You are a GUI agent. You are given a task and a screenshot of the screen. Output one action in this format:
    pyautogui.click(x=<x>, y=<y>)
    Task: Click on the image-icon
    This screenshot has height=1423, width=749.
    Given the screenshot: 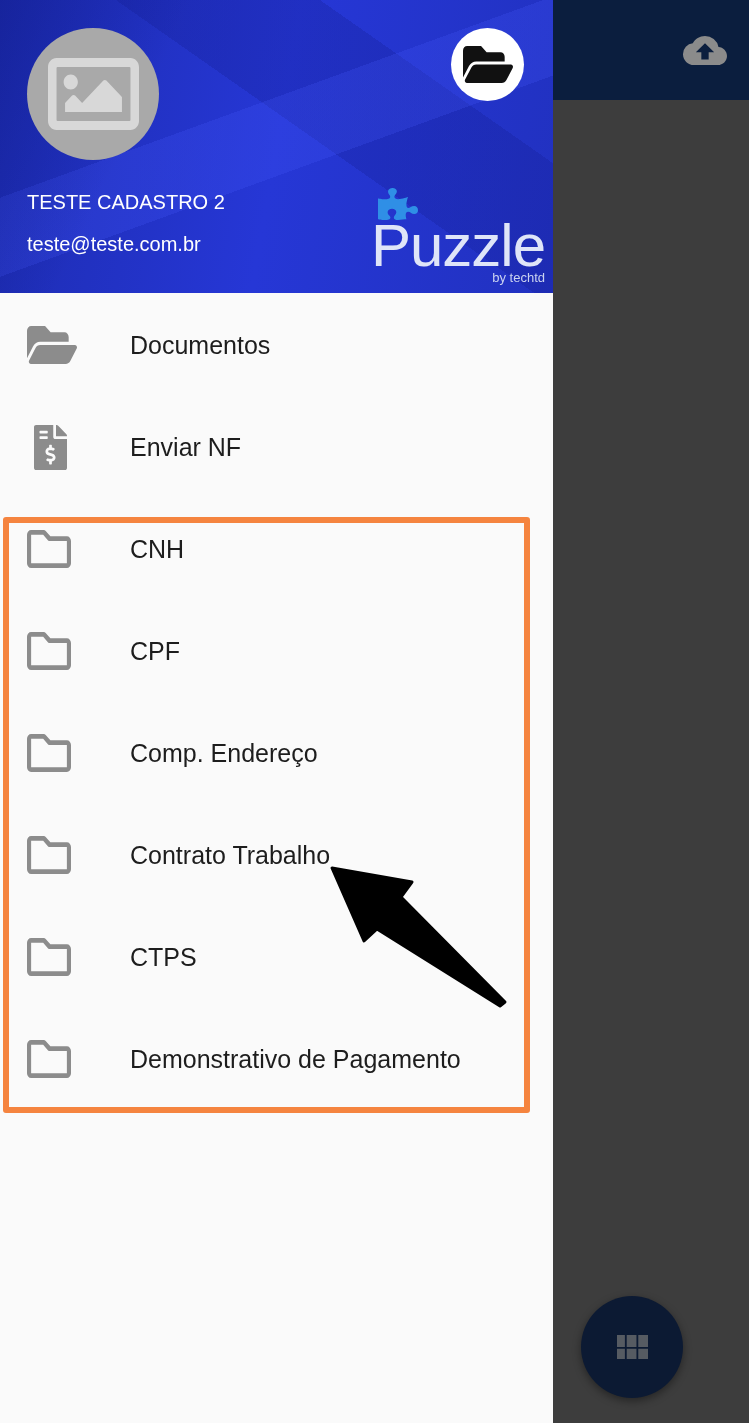 What is the action you would take?
    pyautogui.click(x=93, y=94)
    